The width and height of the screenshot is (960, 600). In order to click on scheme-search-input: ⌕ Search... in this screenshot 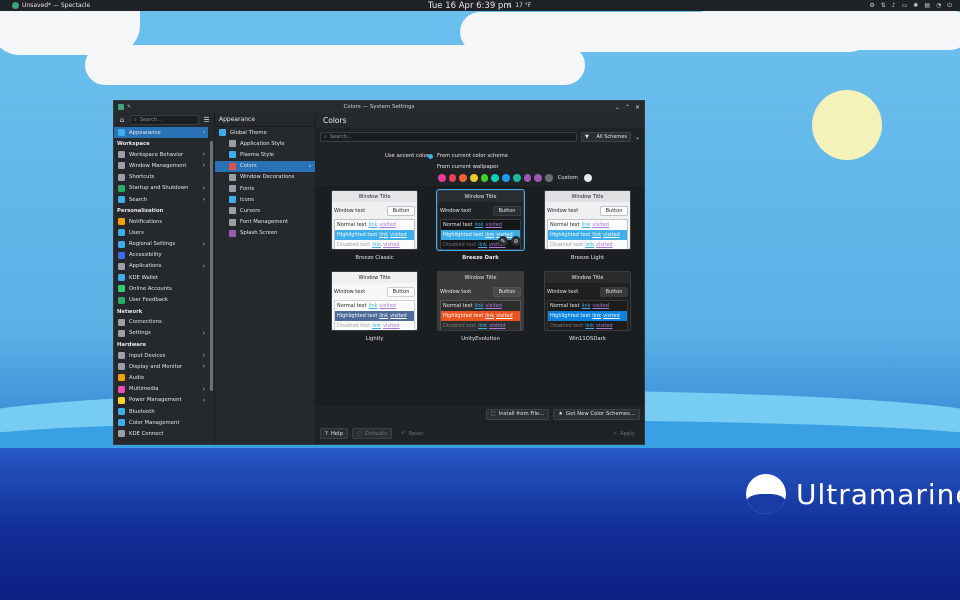, I will do `click(448, 137)`.